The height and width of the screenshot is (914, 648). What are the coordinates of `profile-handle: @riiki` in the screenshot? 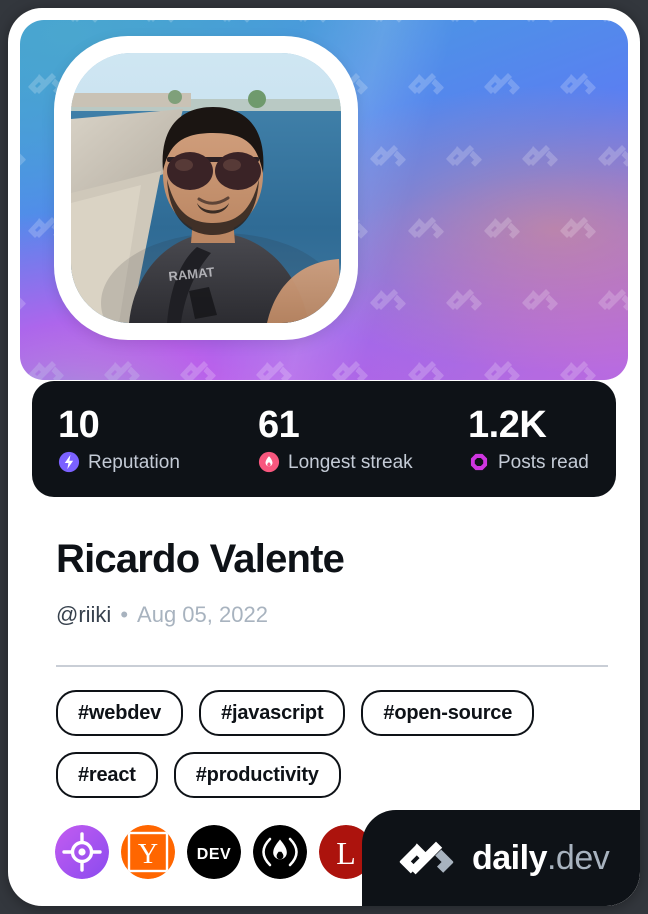 It's located at (84, 614).